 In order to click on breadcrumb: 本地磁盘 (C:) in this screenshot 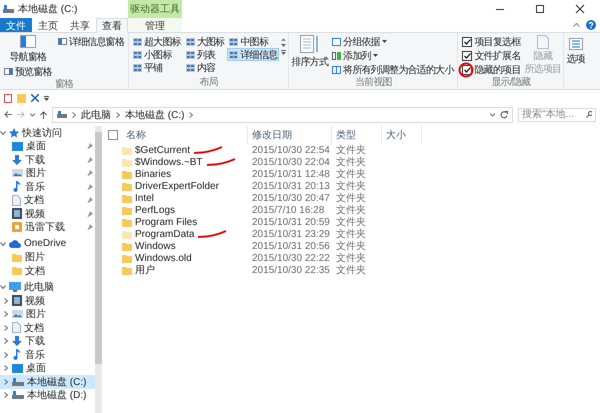, I will do `click(154, 115)`.